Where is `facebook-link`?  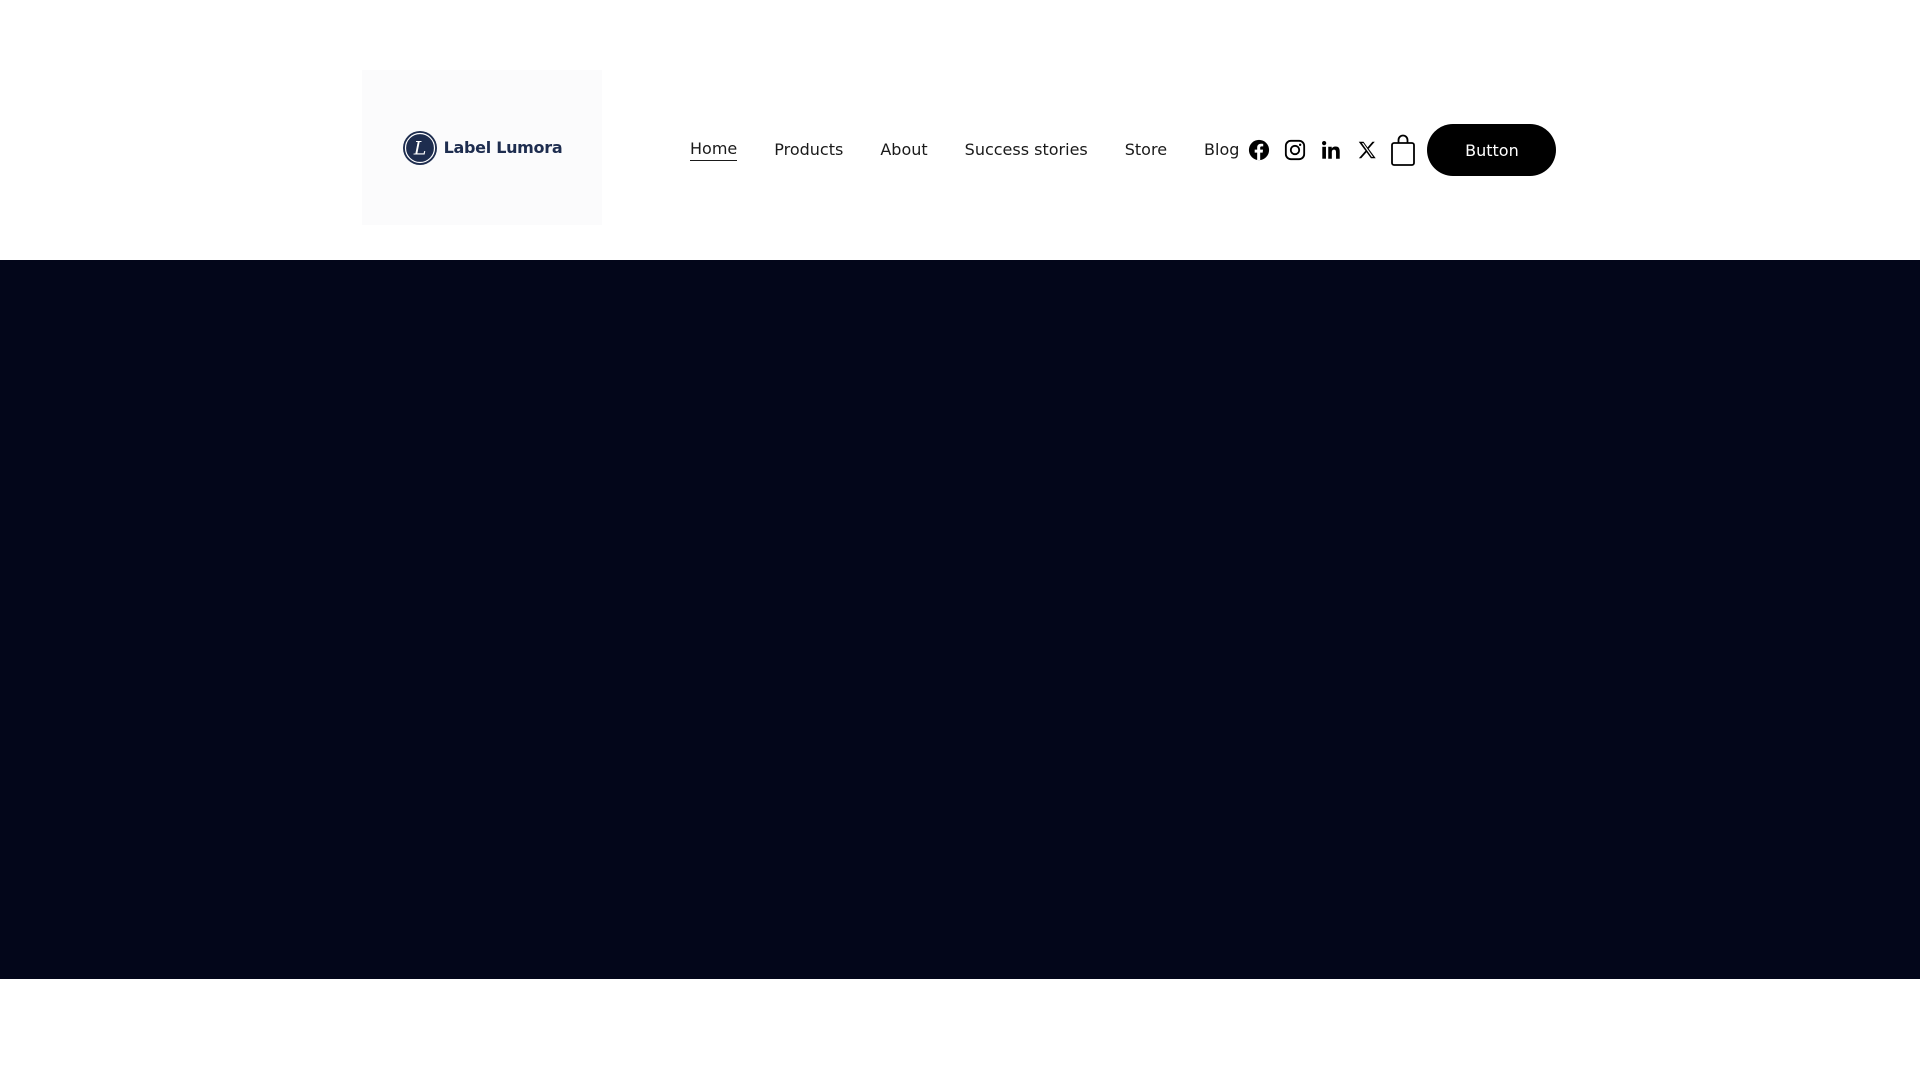
facebook-link is located at coordinates (1259, 150).